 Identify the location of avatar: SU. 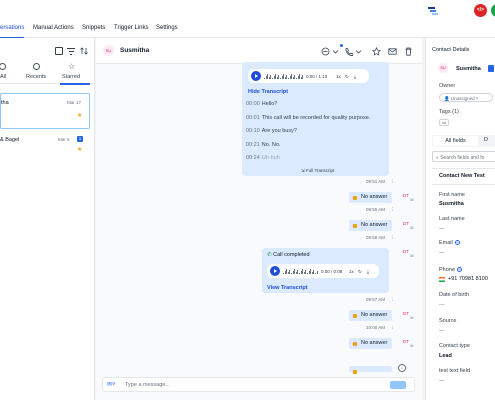
(108, 50).